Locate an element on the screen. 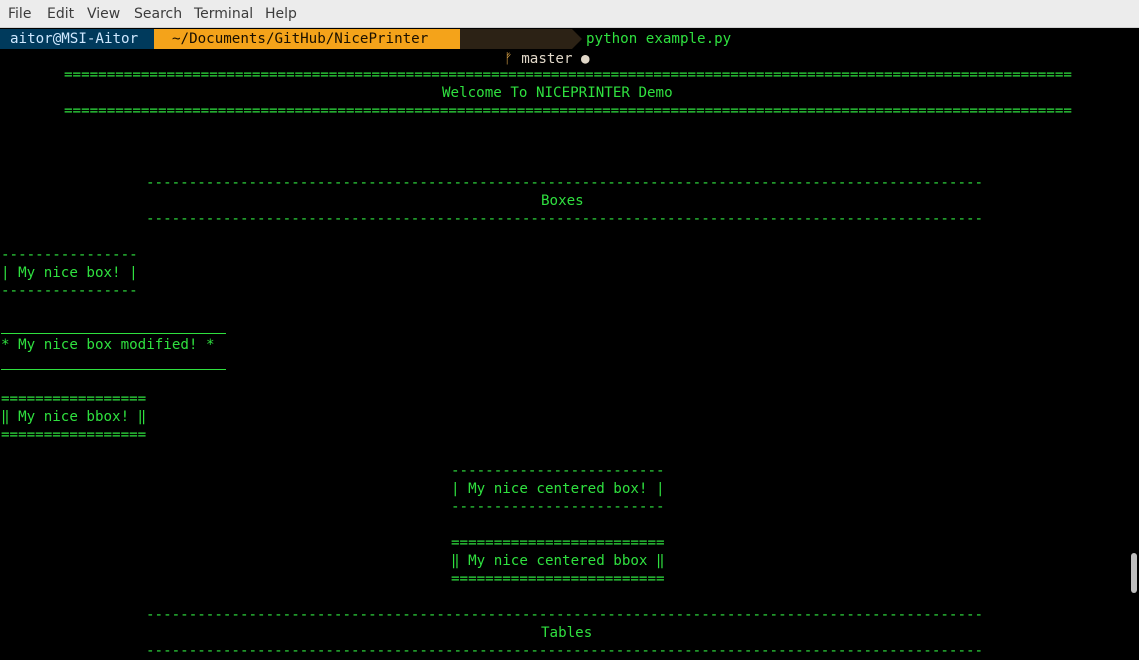  menu-file: File is located at coordinates (19, 14).